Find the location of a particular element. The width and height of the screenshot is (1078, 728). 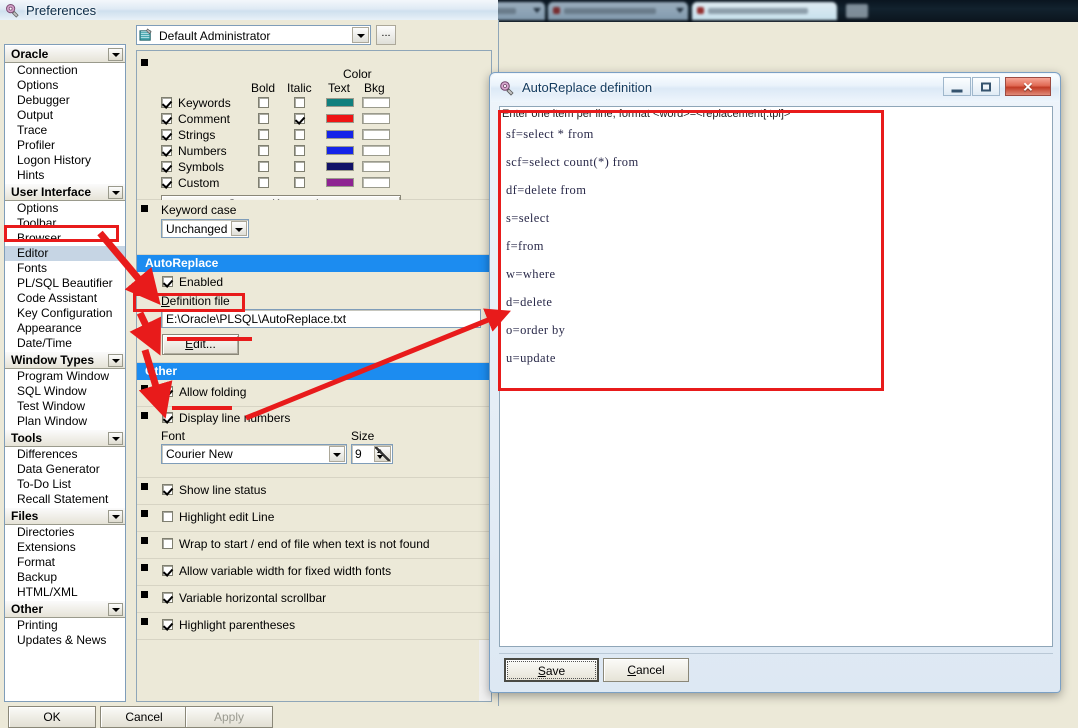

sidebar-item-recall-statement: Recall Statement is located at coordinates (65, 499).